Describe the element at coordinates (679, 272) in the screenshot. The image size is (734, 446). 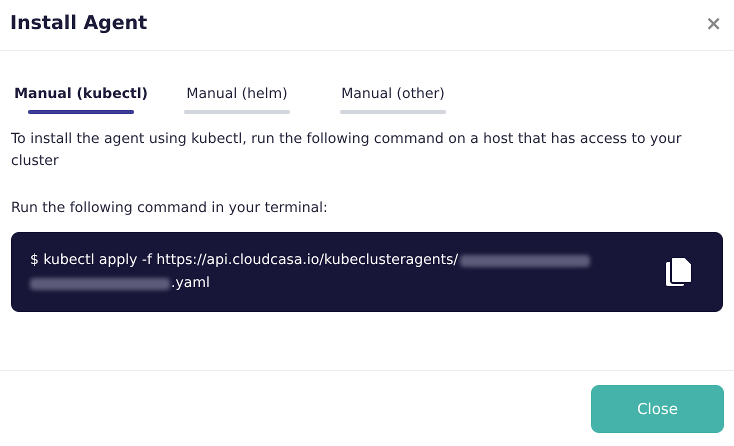
I see `copy-icon` at that location.